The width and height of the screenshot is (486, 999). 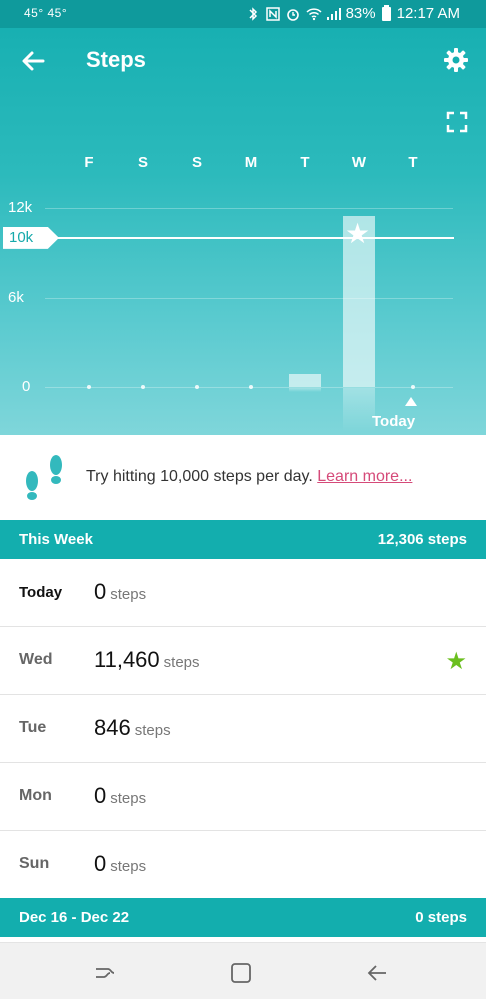 What do you see at coordinates (305, 380) in the screenshot?
I see `step-bar` at bounding box center [305, 380].